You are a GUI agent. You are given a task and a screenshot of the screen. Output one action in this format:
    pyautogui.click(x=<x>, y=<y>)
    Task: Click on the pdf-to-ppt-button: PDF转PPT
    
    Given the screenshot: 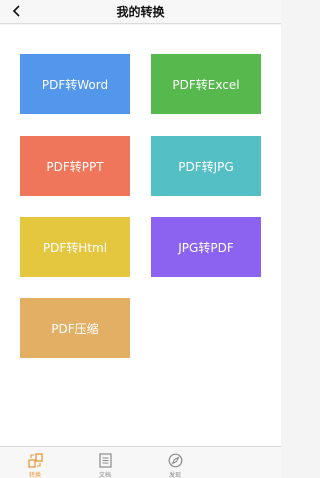 What is the action you would take?
    pyautogui.click(x=75, y=166)
    